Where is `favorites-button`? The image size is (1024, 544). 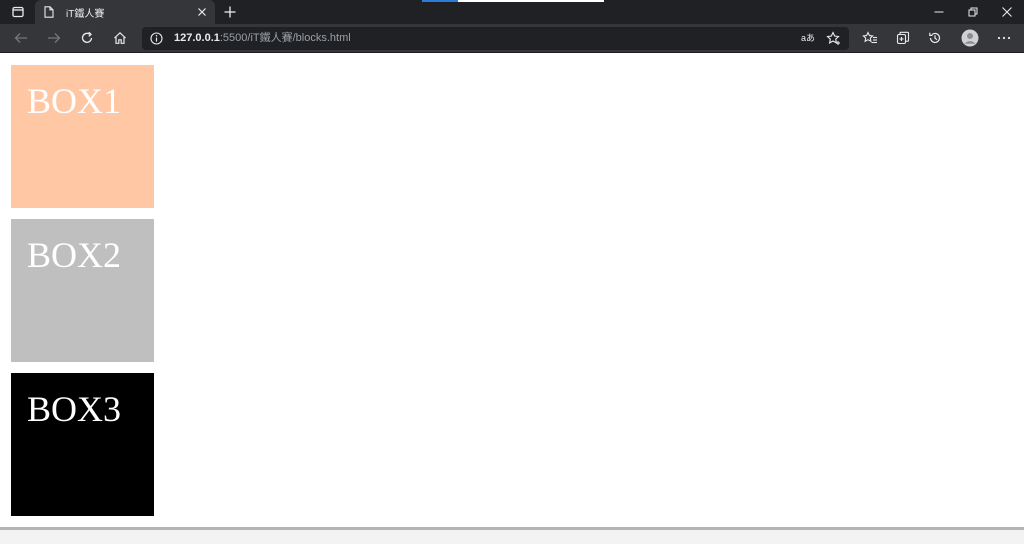
favorites-button is located at coordinates (870, 38).